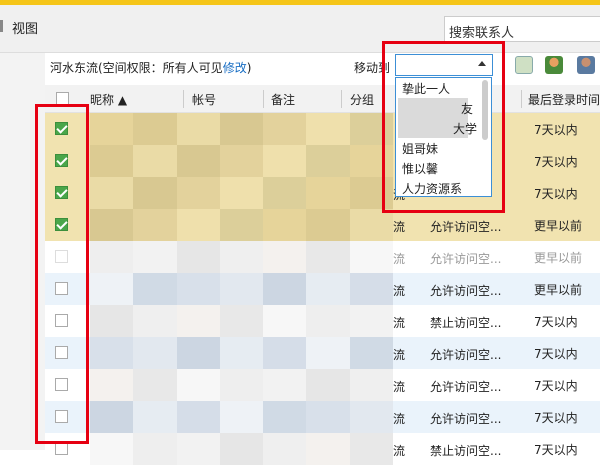 This screenshot has height=465, width=600. Describe the element at coordinates (522, 29) in the screenshot. I see `search-contacts-input: 搜索联系人` at that location.